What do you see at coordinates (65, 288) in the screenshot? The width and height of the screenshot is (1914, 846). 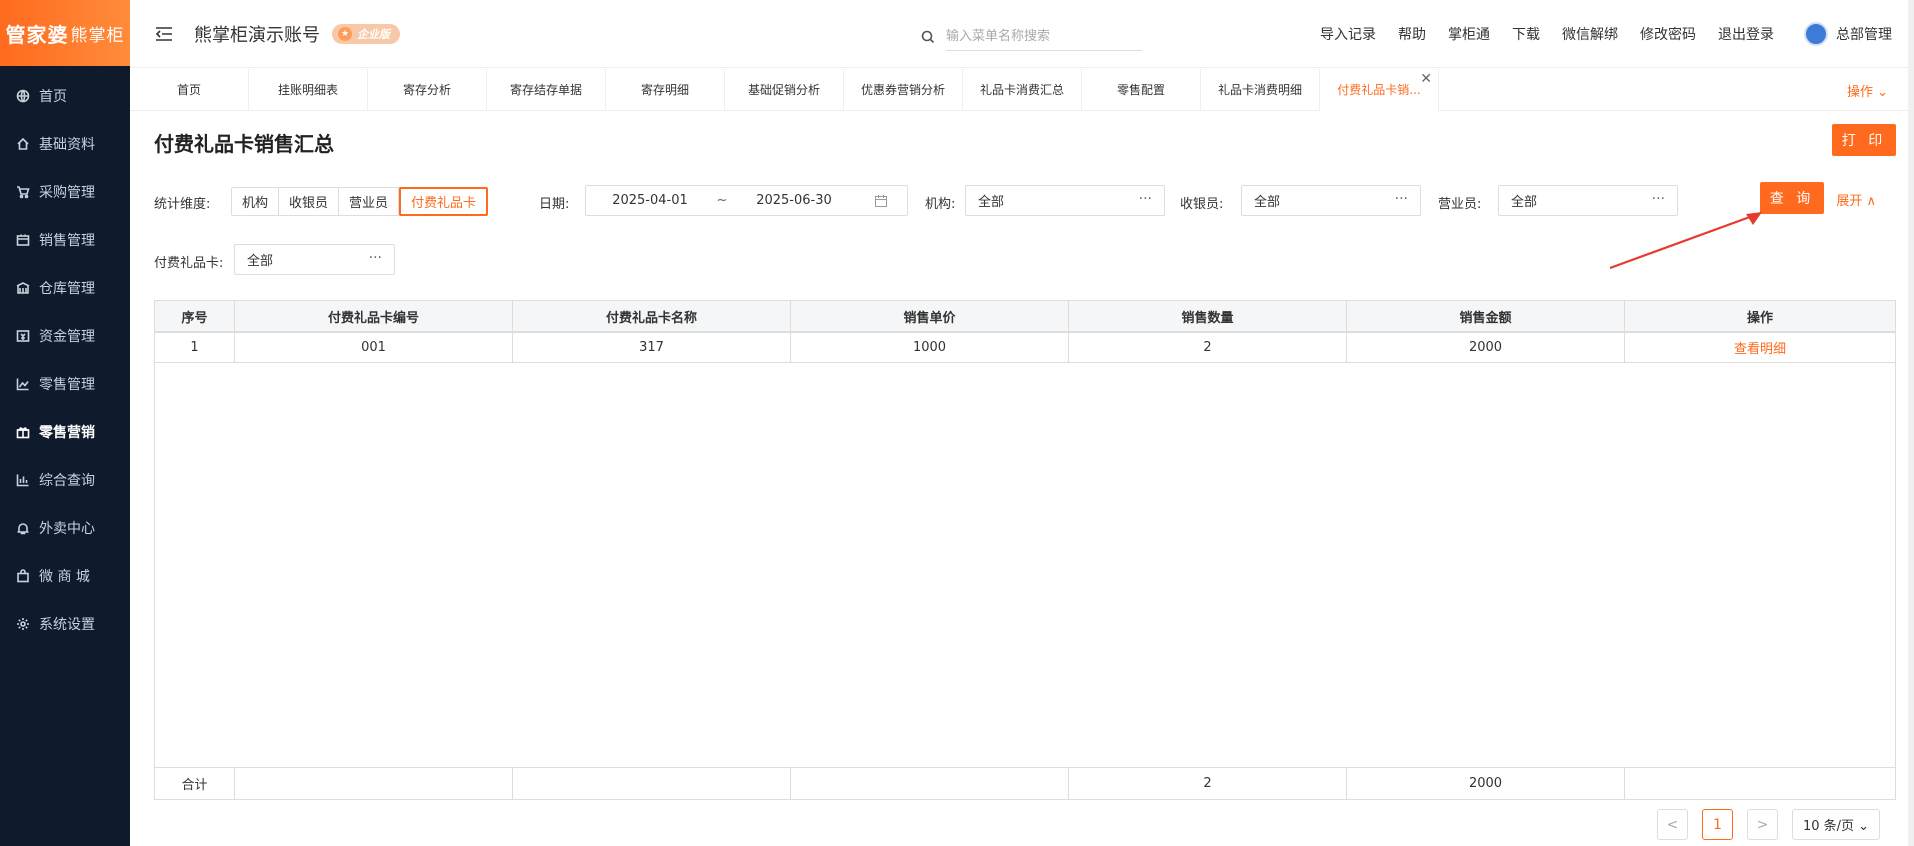 I see `sidebar-item-warehouse: 仓库管理` at bounding box center [65, 288].